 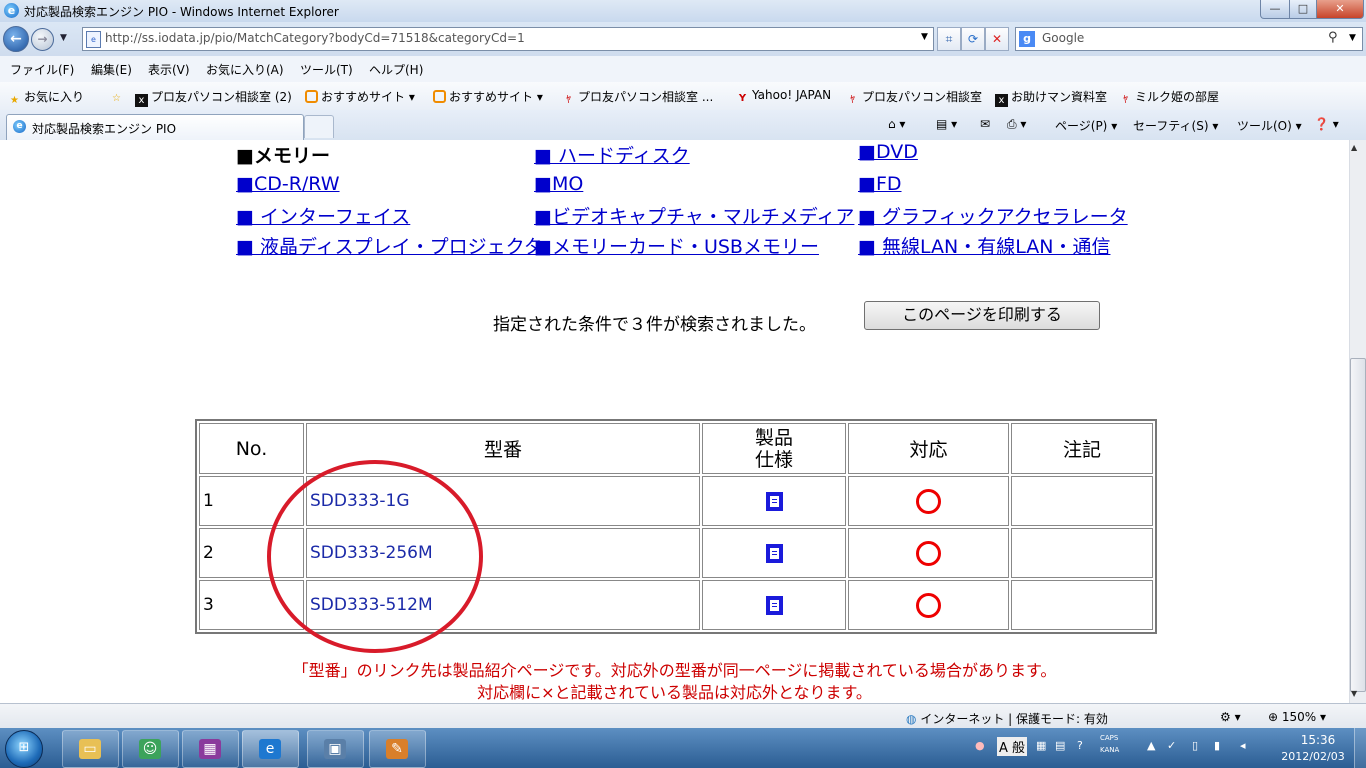 What do you see at coordinates (46, 97) in the screenshot?
I see `favorites-button: ★ お気に入り` at bounding box center [46, 97].